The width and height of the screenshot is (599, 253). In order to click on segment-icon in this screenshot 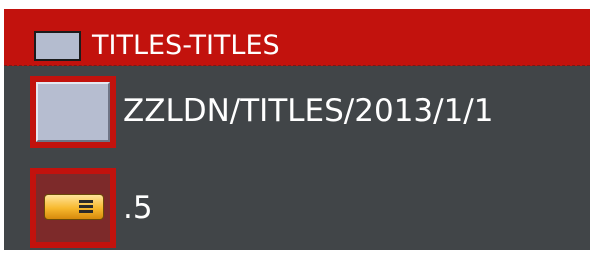, I will do `click(74, 207)`.